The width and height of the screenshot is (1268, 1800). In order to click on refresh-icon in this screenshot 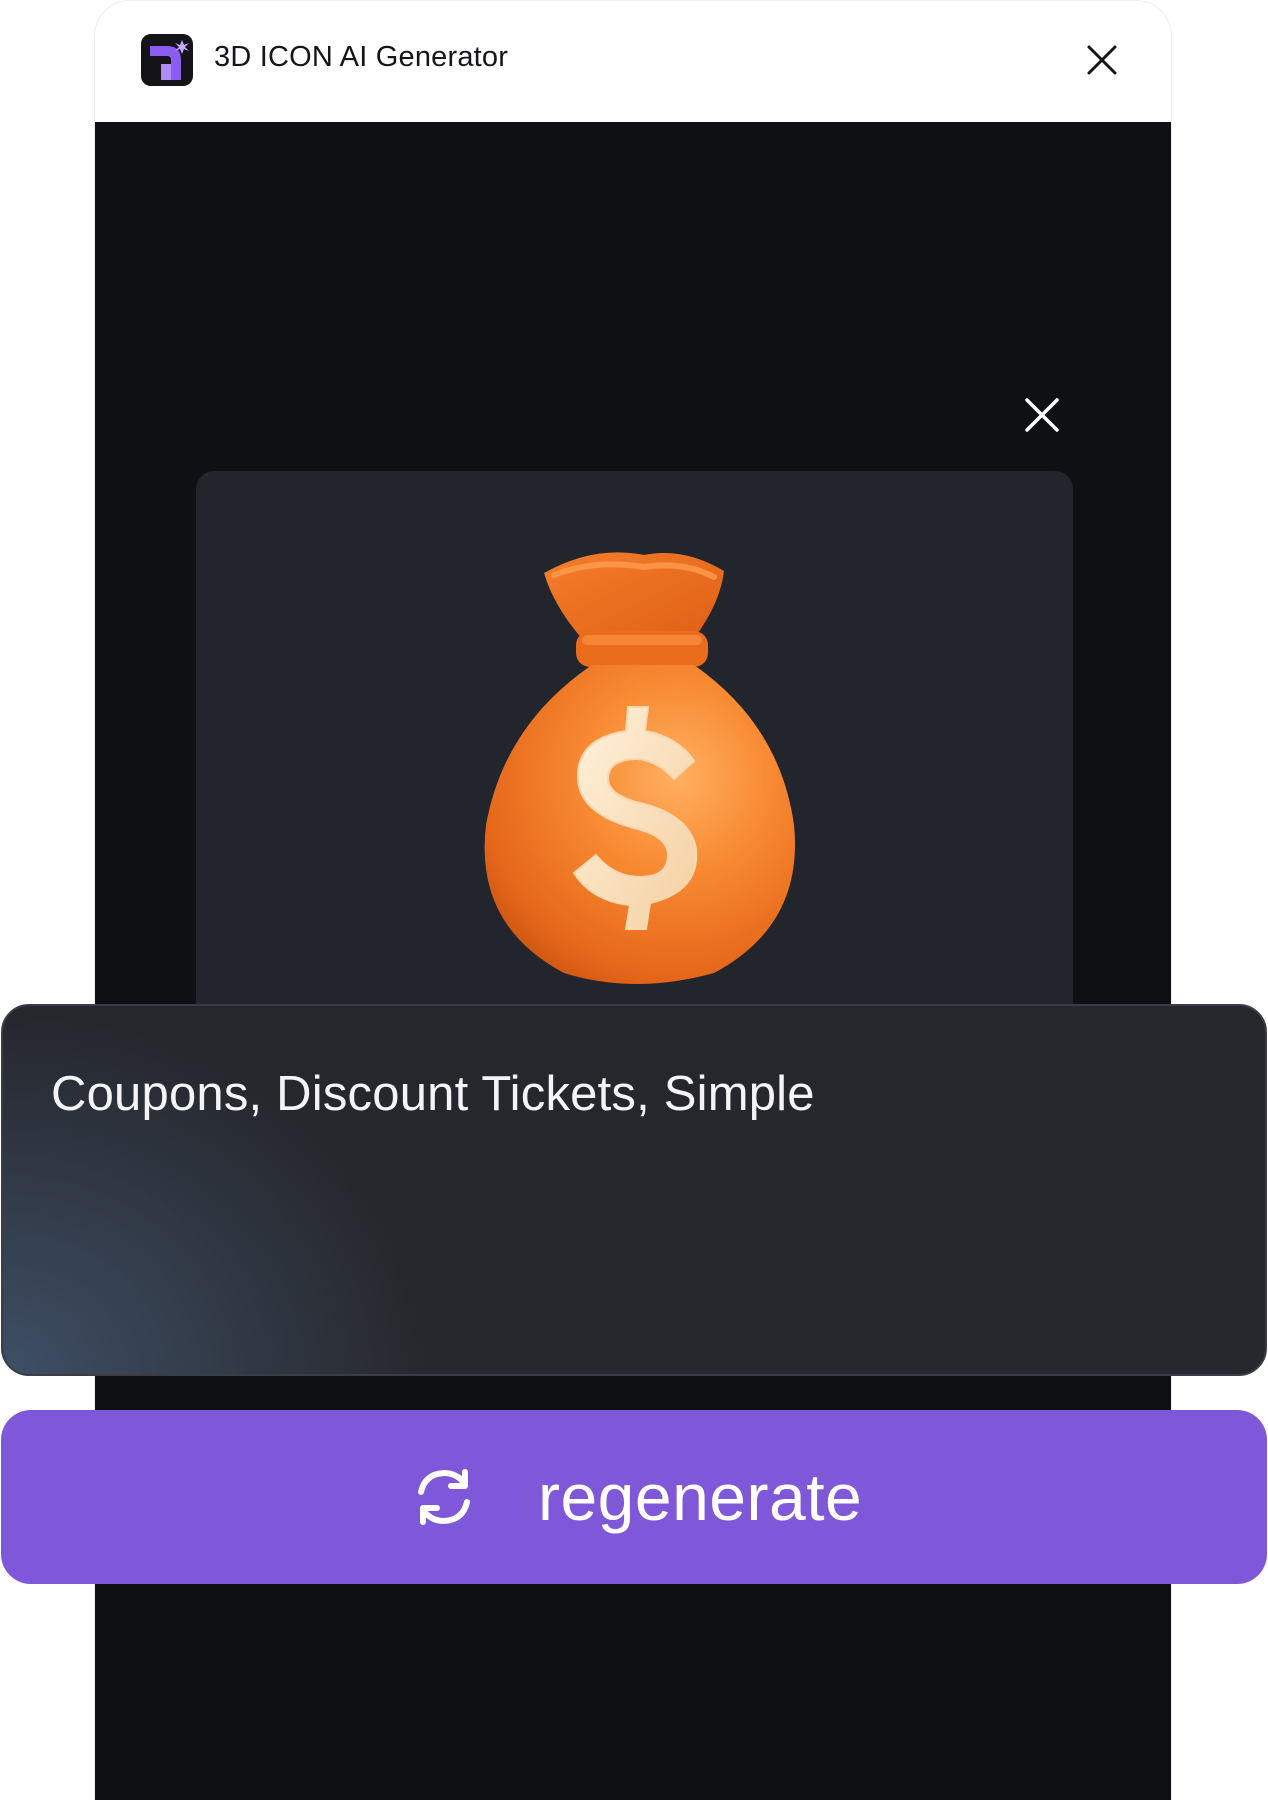, I will do `click(444, 1497)`.